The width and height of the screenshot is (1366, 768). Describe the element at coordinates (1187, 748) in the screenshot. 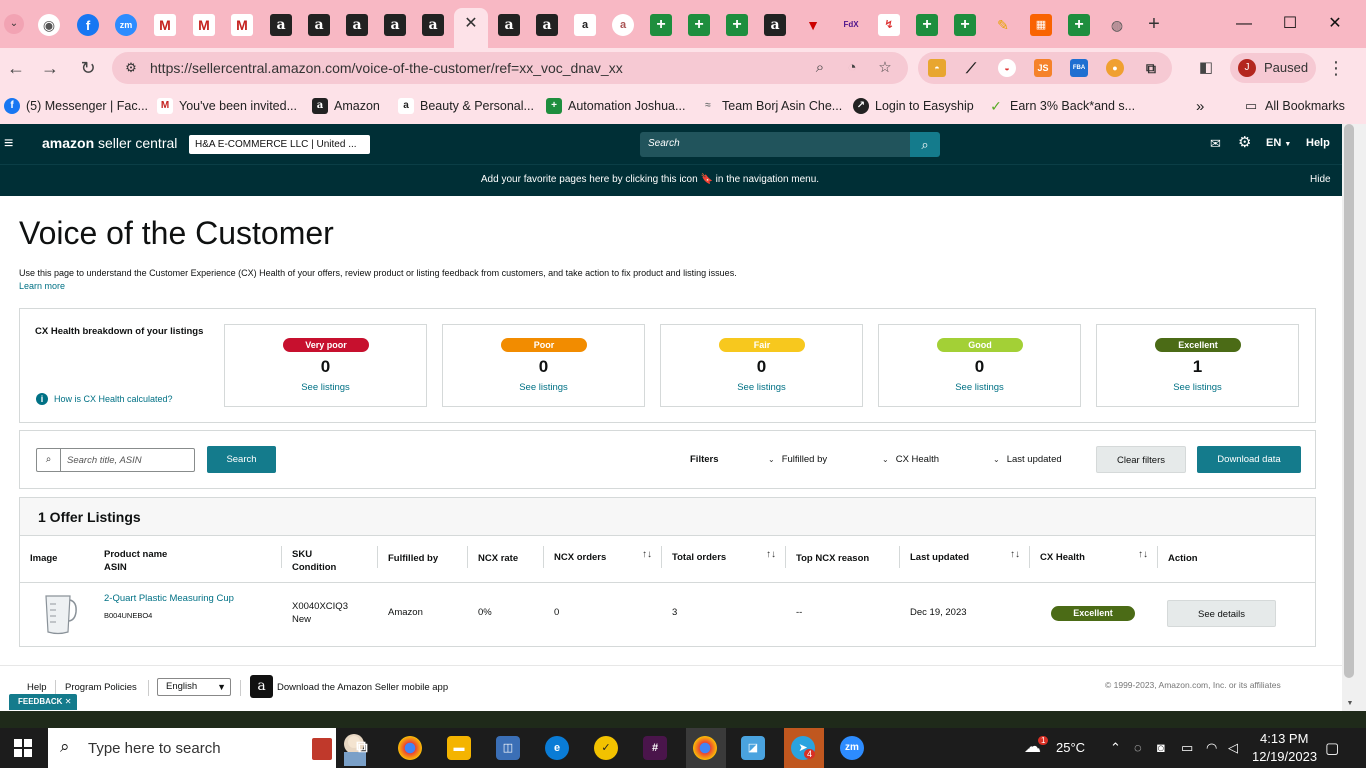

I see `battery-icon: ▭` at that location.